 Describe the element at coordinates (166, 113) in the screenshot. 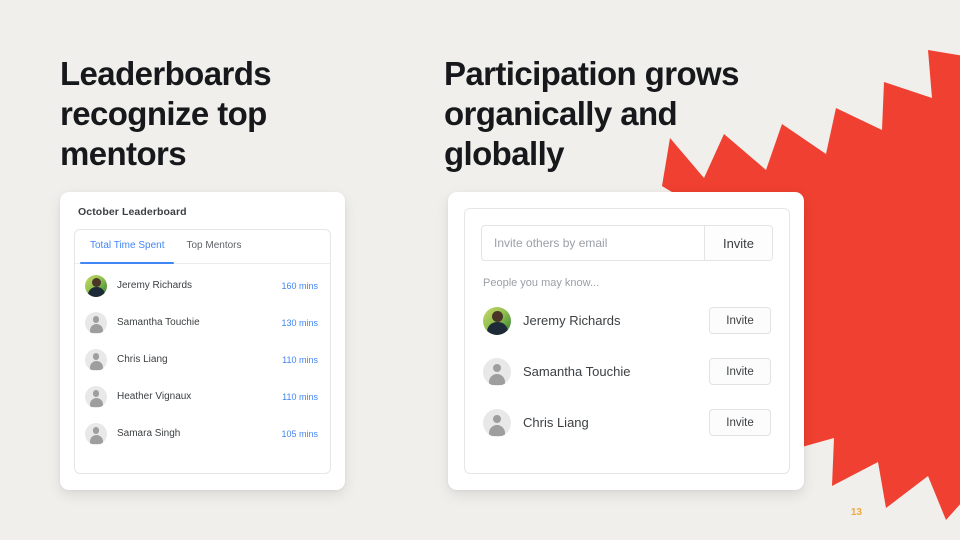

I see `left-heading: Leaderboards recognize top mentors` at that location.